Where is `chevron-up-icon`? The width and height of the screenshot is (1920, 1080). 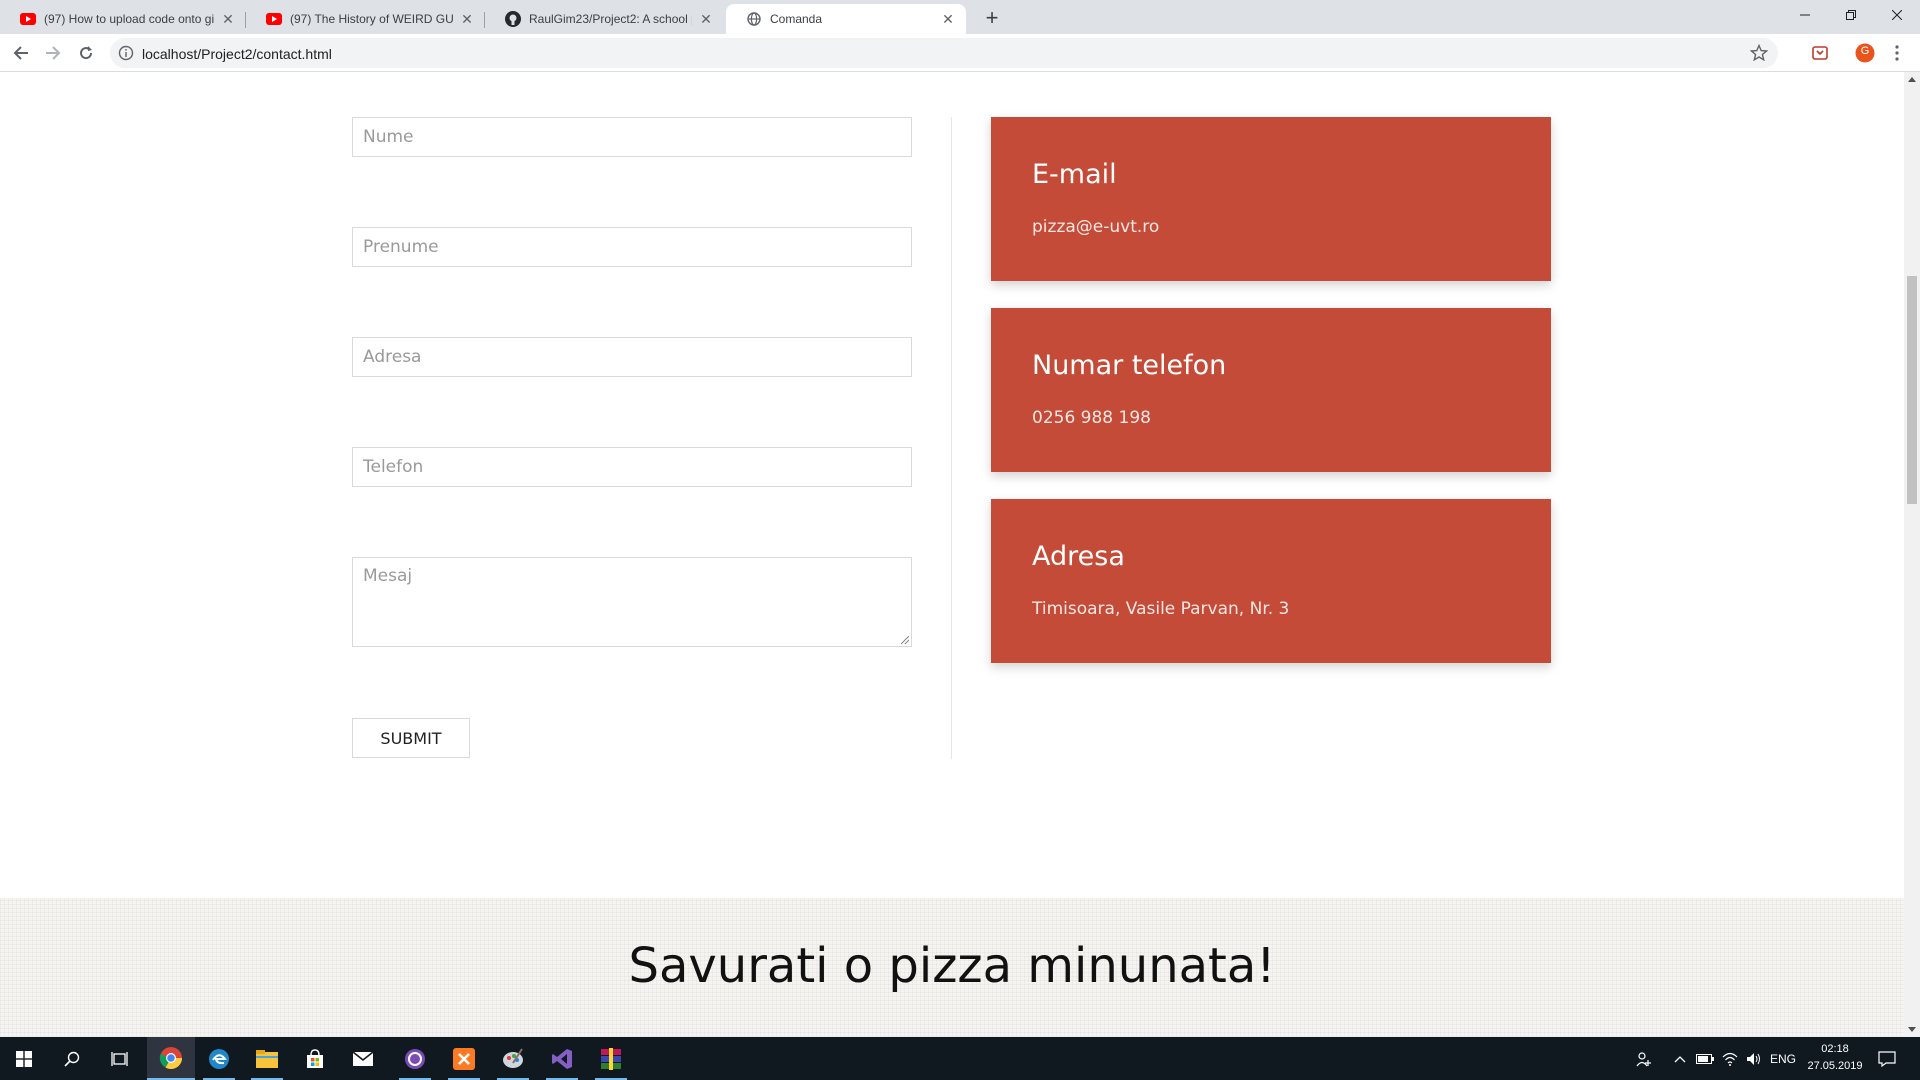
chevron-up-icon is located at coordinates (1682, 1058).